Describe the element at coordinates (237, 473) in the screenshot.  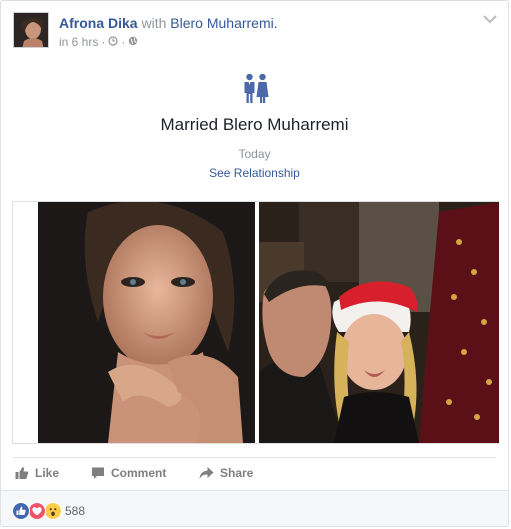
I see `share-label: Share` at that location.